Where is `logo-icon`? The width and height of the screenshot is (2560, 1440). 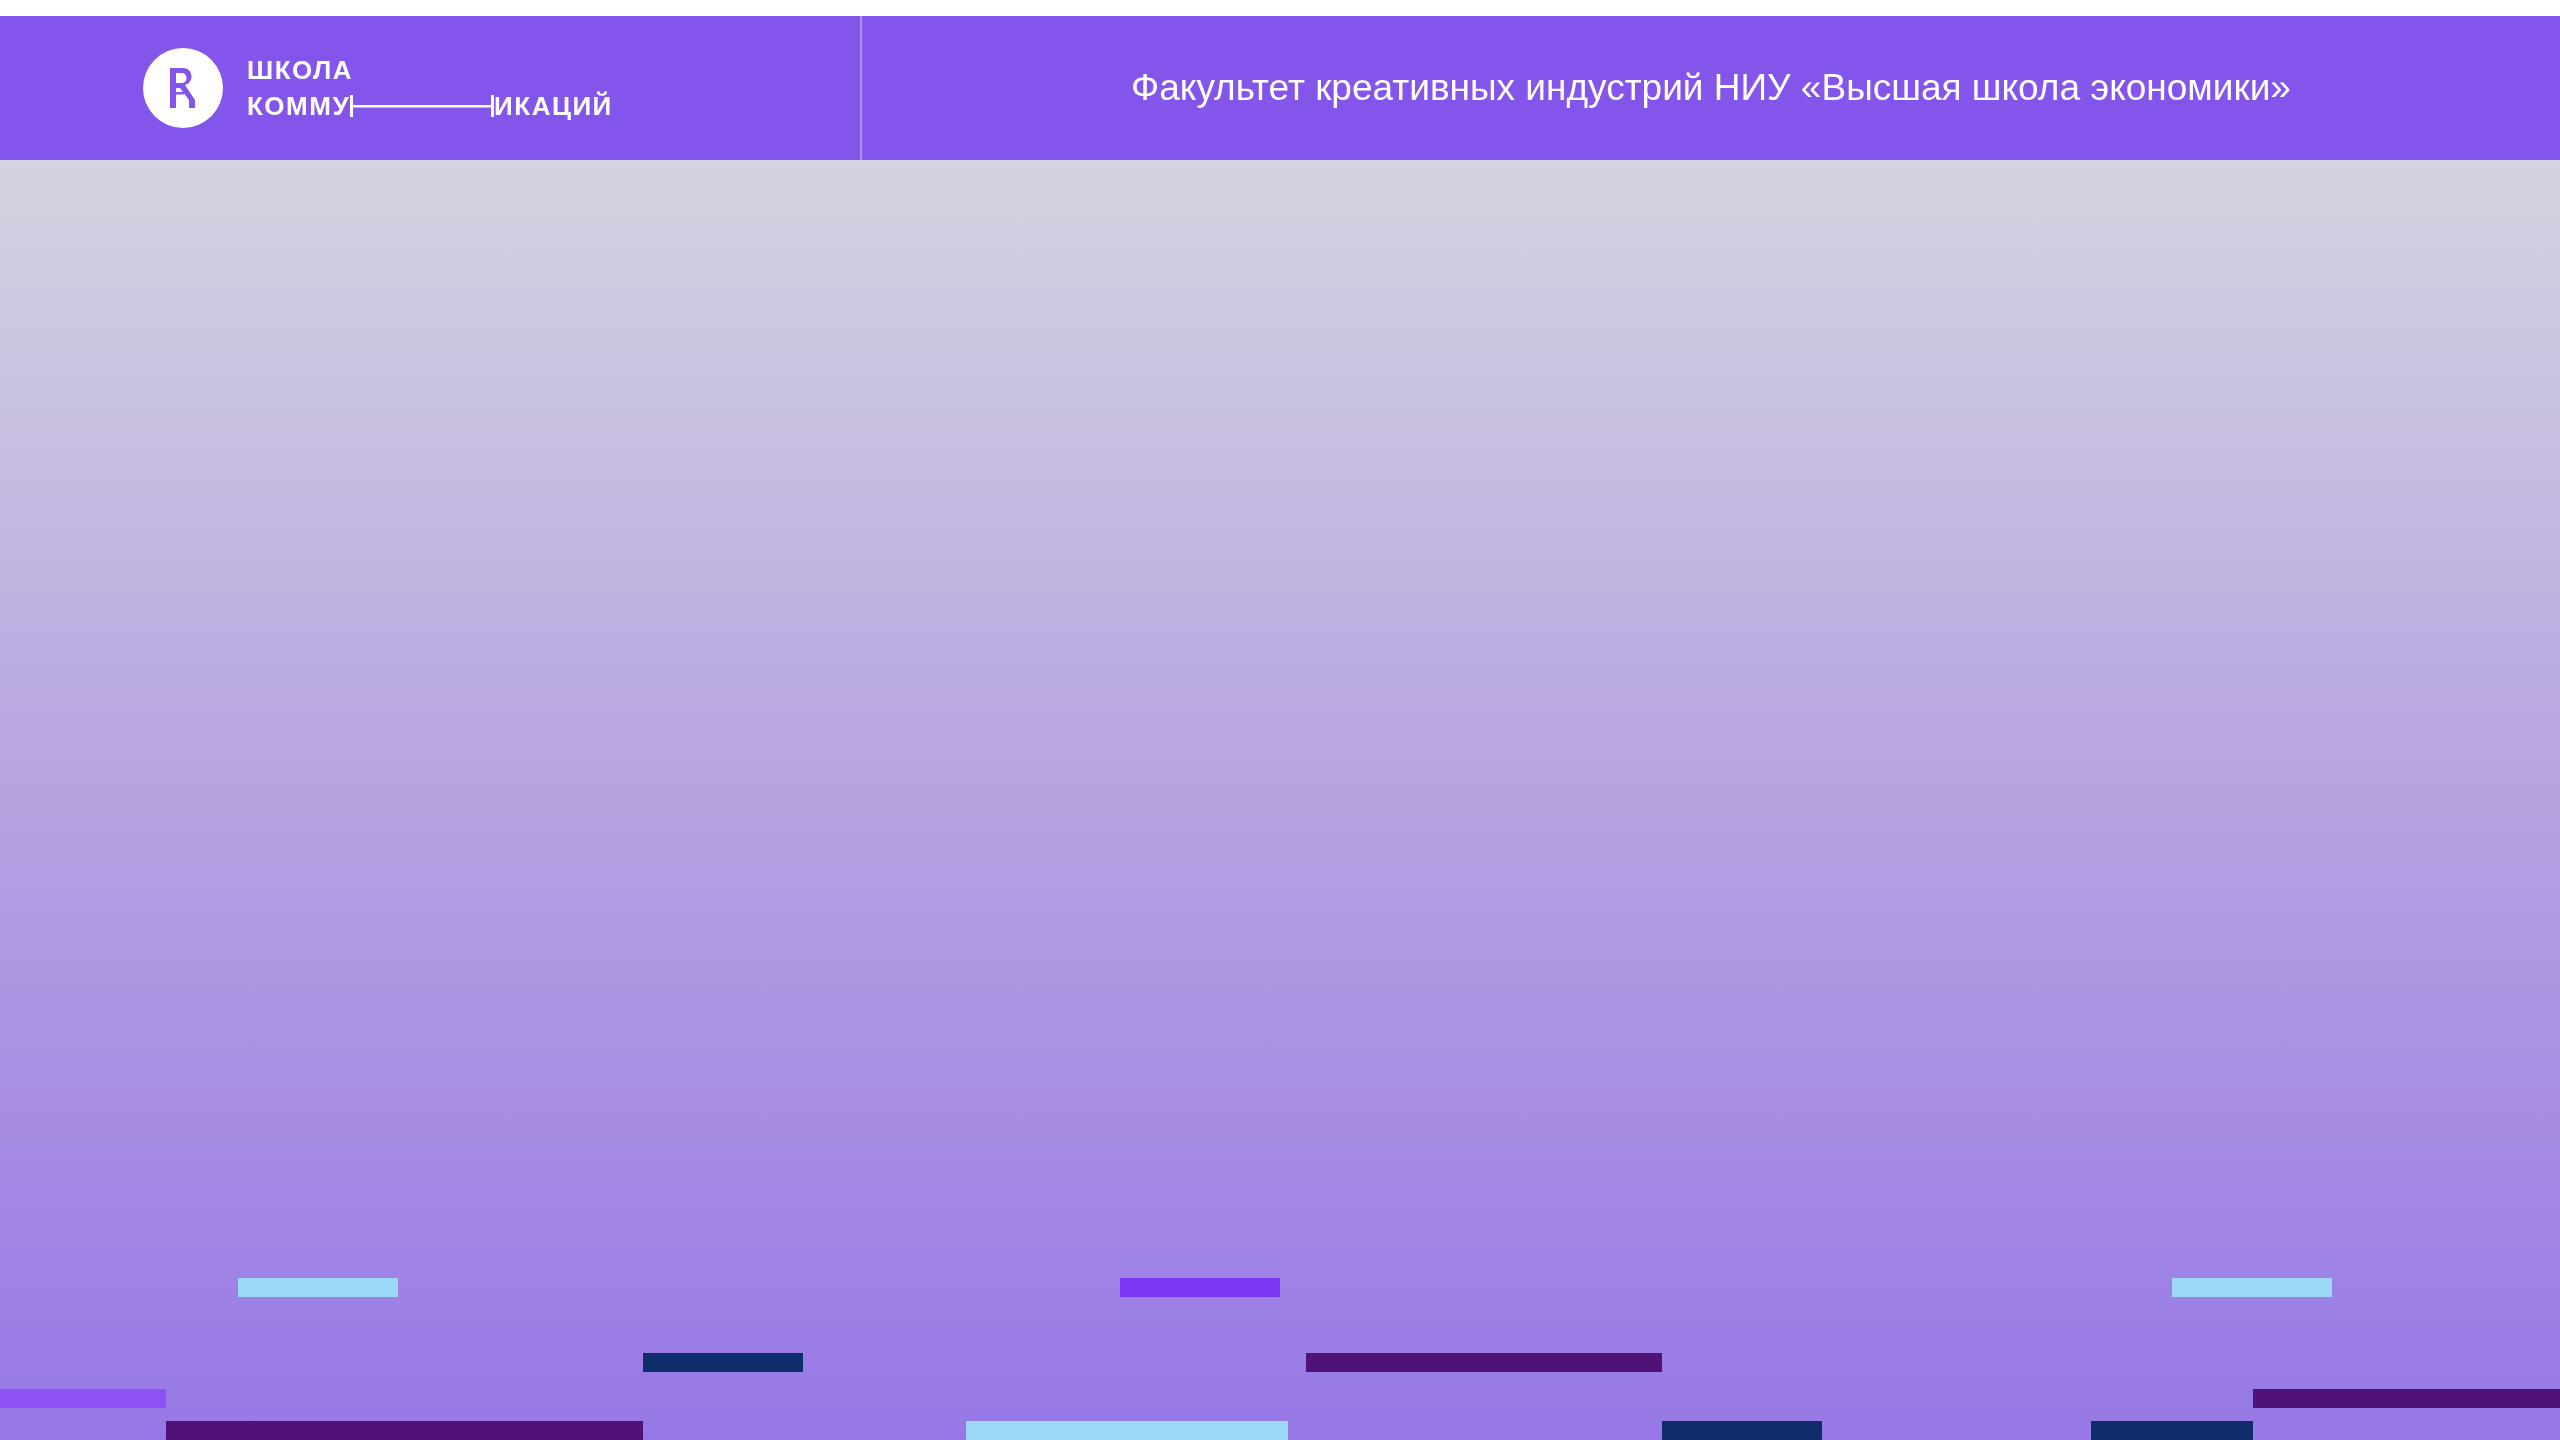 logo-icon is located at coordinates (183, 88).